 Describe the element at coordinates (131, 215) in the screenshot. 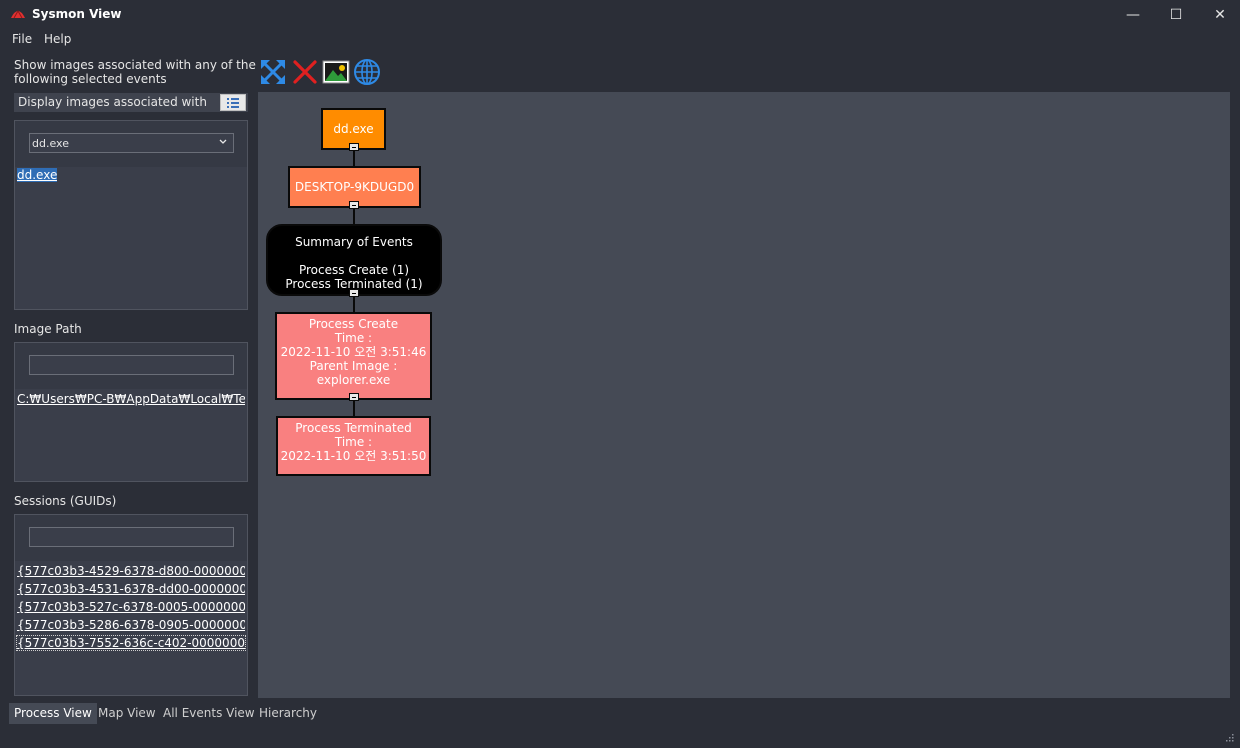

I see `images-panel: dd.exe dd.exe` at that location.